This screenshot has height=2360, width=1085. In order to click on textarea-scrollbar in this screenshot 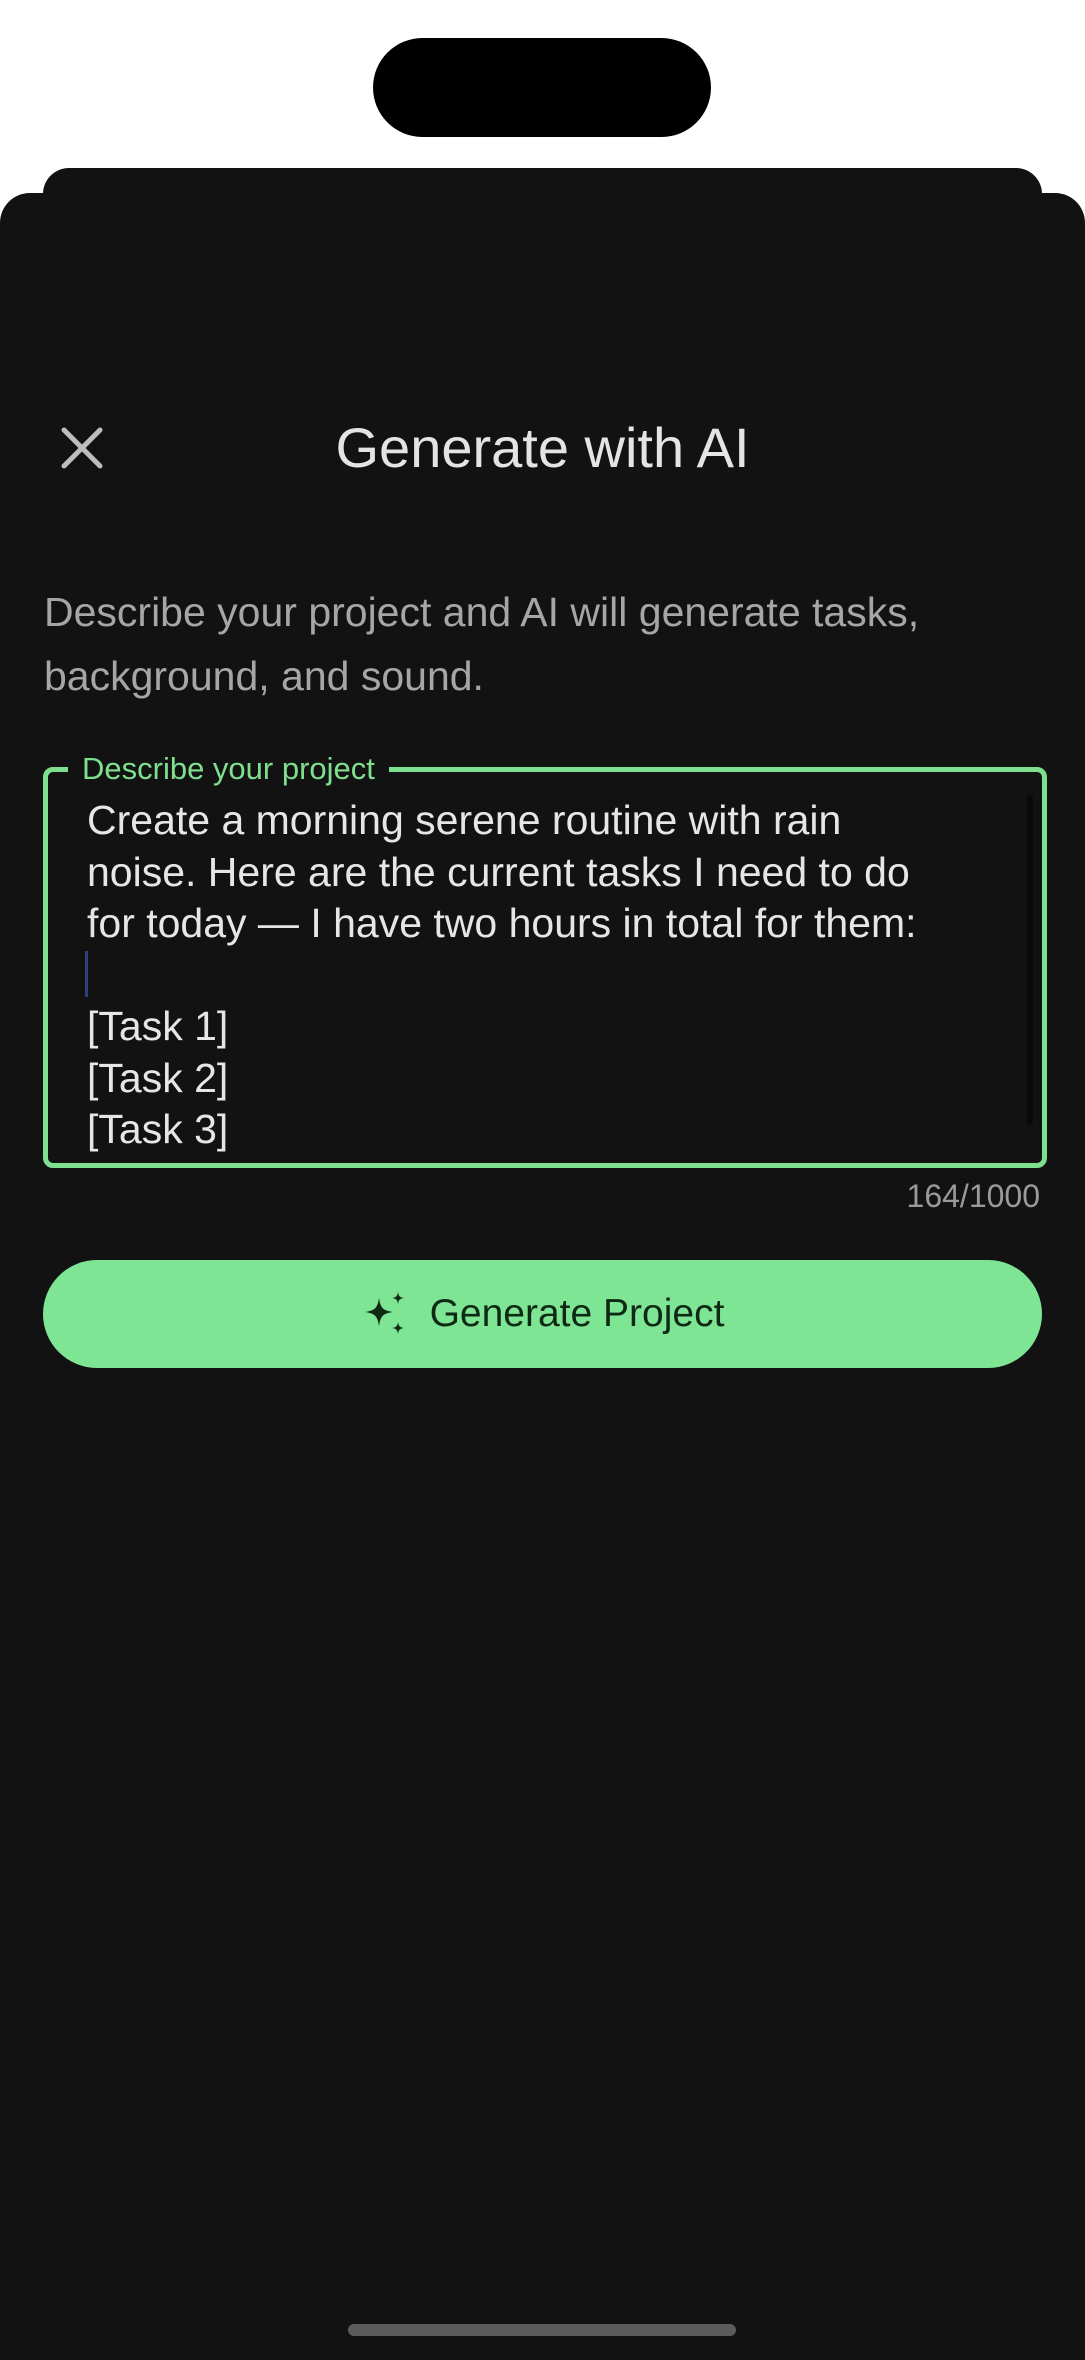, I will do `click(1030, 960)`.